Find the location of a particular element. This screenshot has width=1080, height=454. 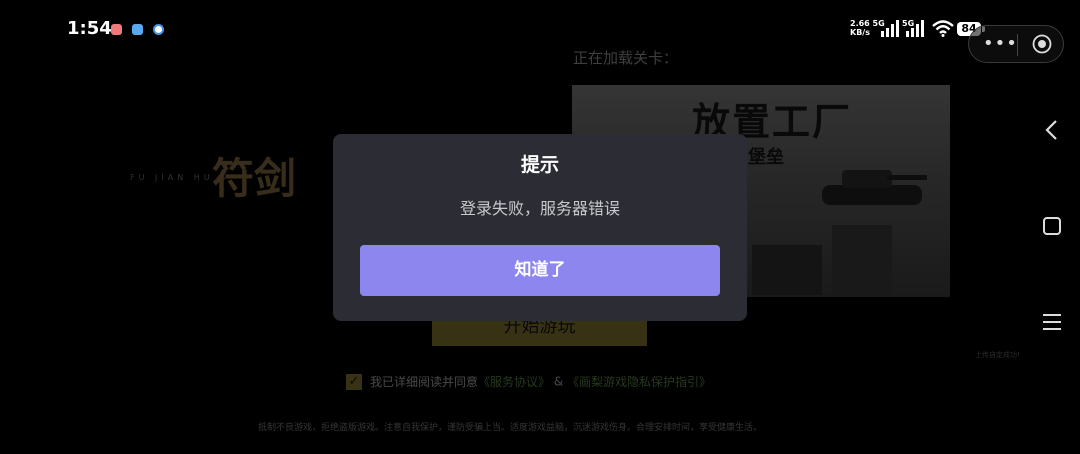

logo-text: 符剑 is located at coordinates (254, 178).